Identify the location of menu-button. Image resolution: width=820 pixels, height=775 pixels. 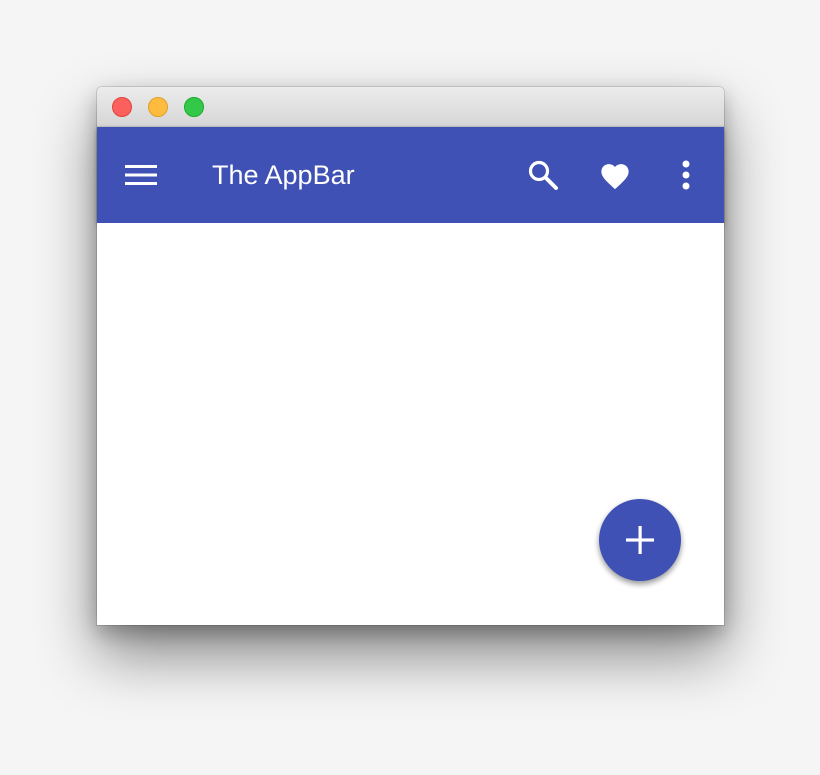
(141, 175).